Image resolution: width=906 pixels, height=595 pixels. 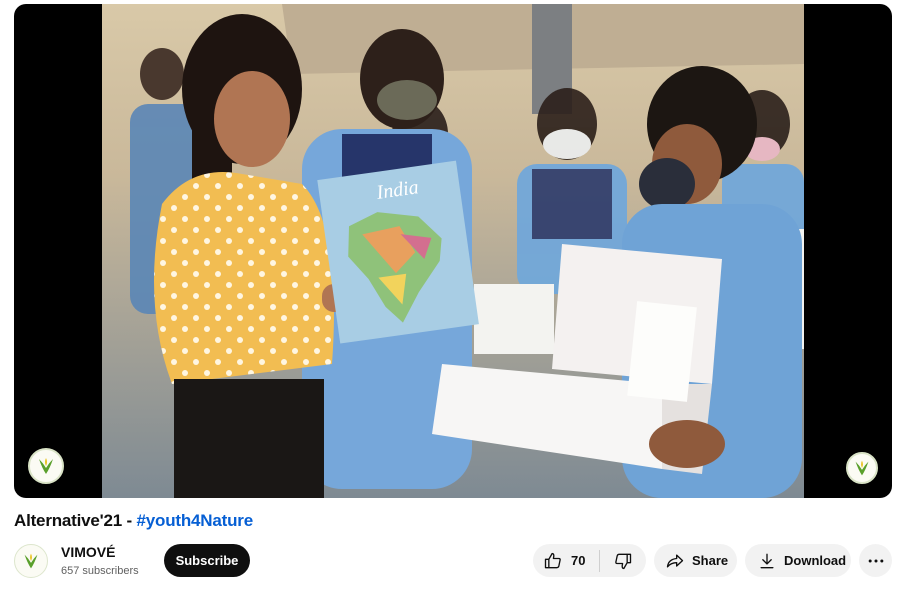 I want to click on download-button: Download, so click(x=798, y=560).